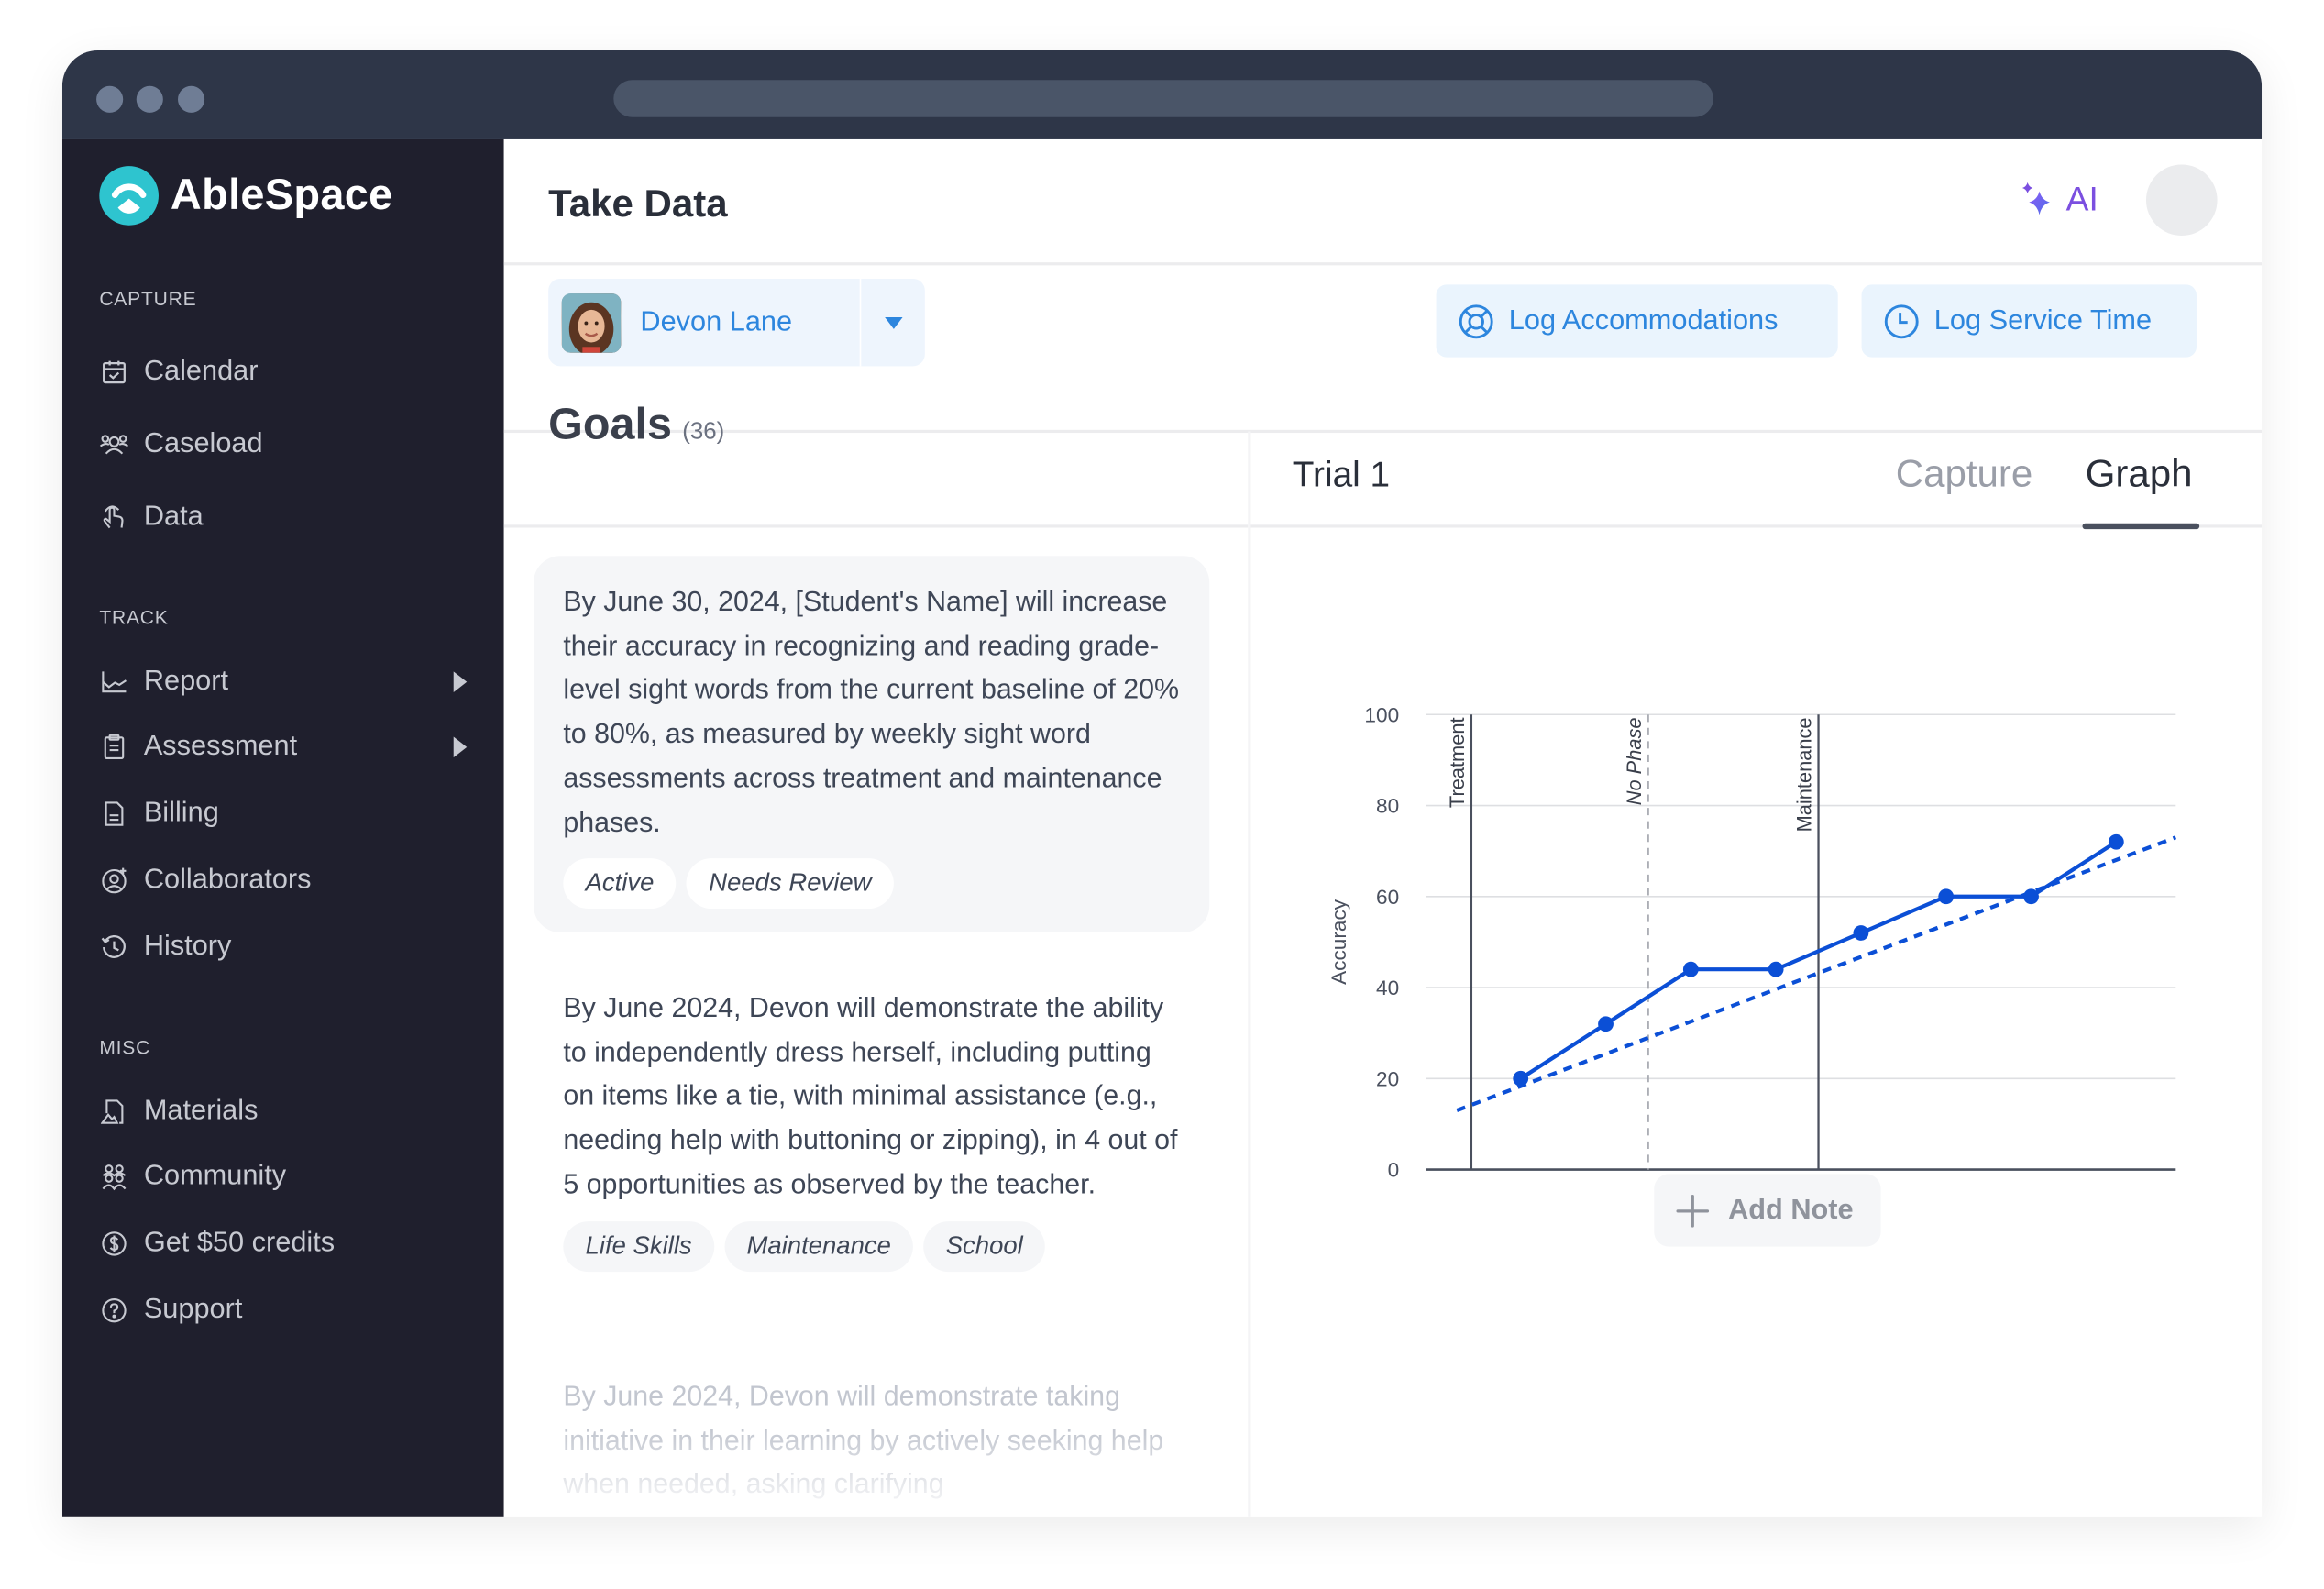 This screenshot has width=2324, height=1589. What do you see at coordinates (113, 683) in the screenshot?
I see `line-chart-icon` at bounding box center [113, 683].